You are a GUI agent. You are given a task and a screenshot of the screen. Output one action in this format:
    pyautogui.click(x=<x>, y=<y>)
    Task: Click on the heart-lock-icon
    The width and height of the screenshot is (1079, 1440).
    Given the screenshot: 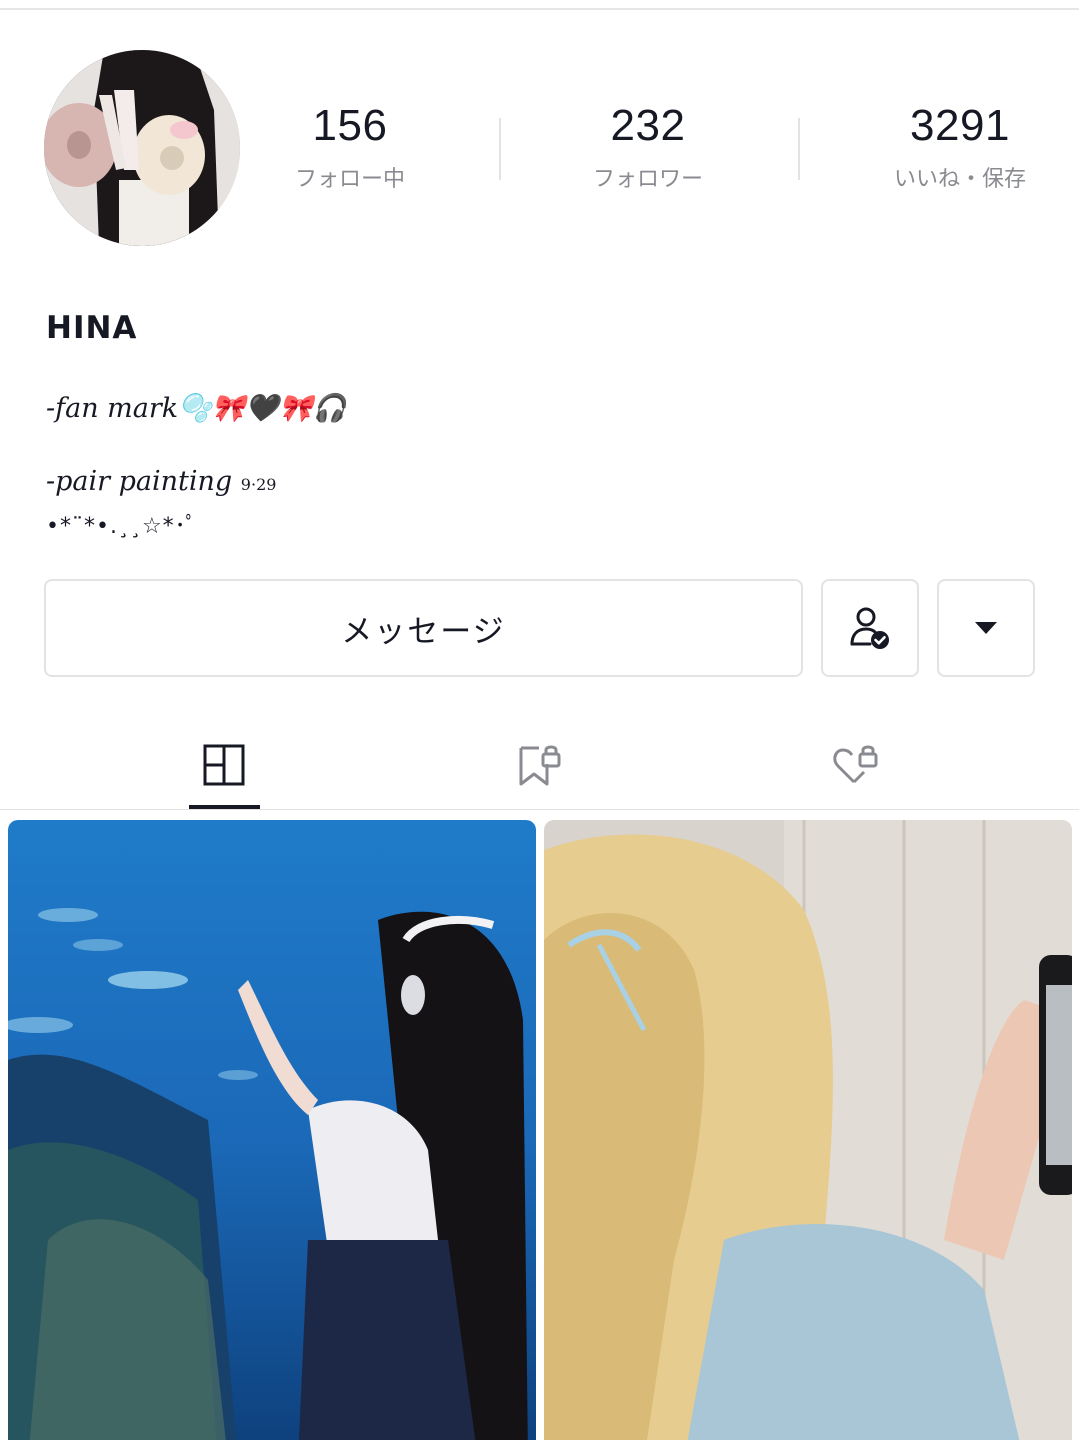 What is the action you would take?
    pyautogui.click(x=855, y=764)
    